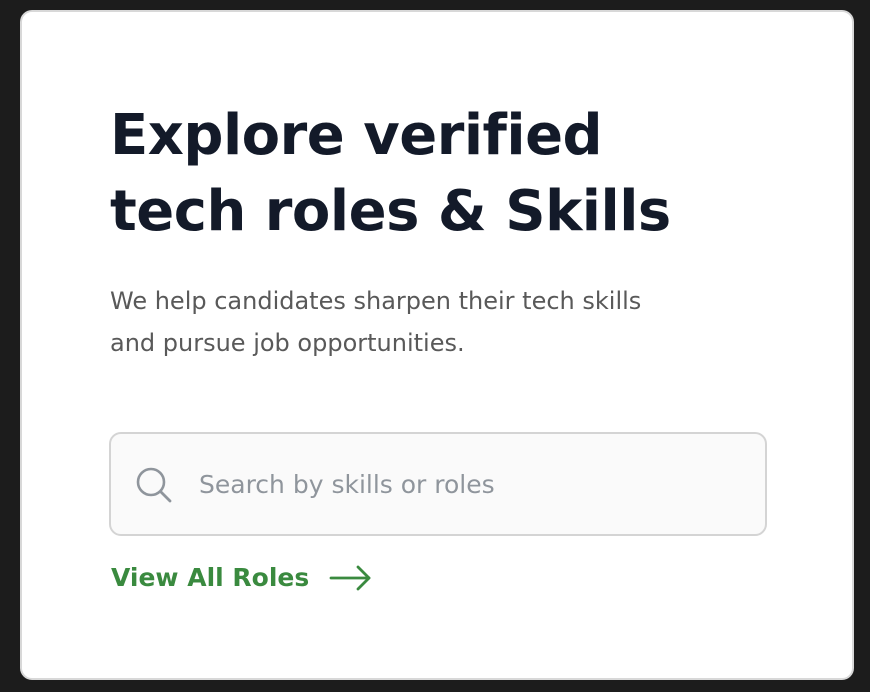 The height and width of the screenshot is (692, 870). Describe the element at coordinates (469, 484) in the screenshot. I see `search-input` at that location.